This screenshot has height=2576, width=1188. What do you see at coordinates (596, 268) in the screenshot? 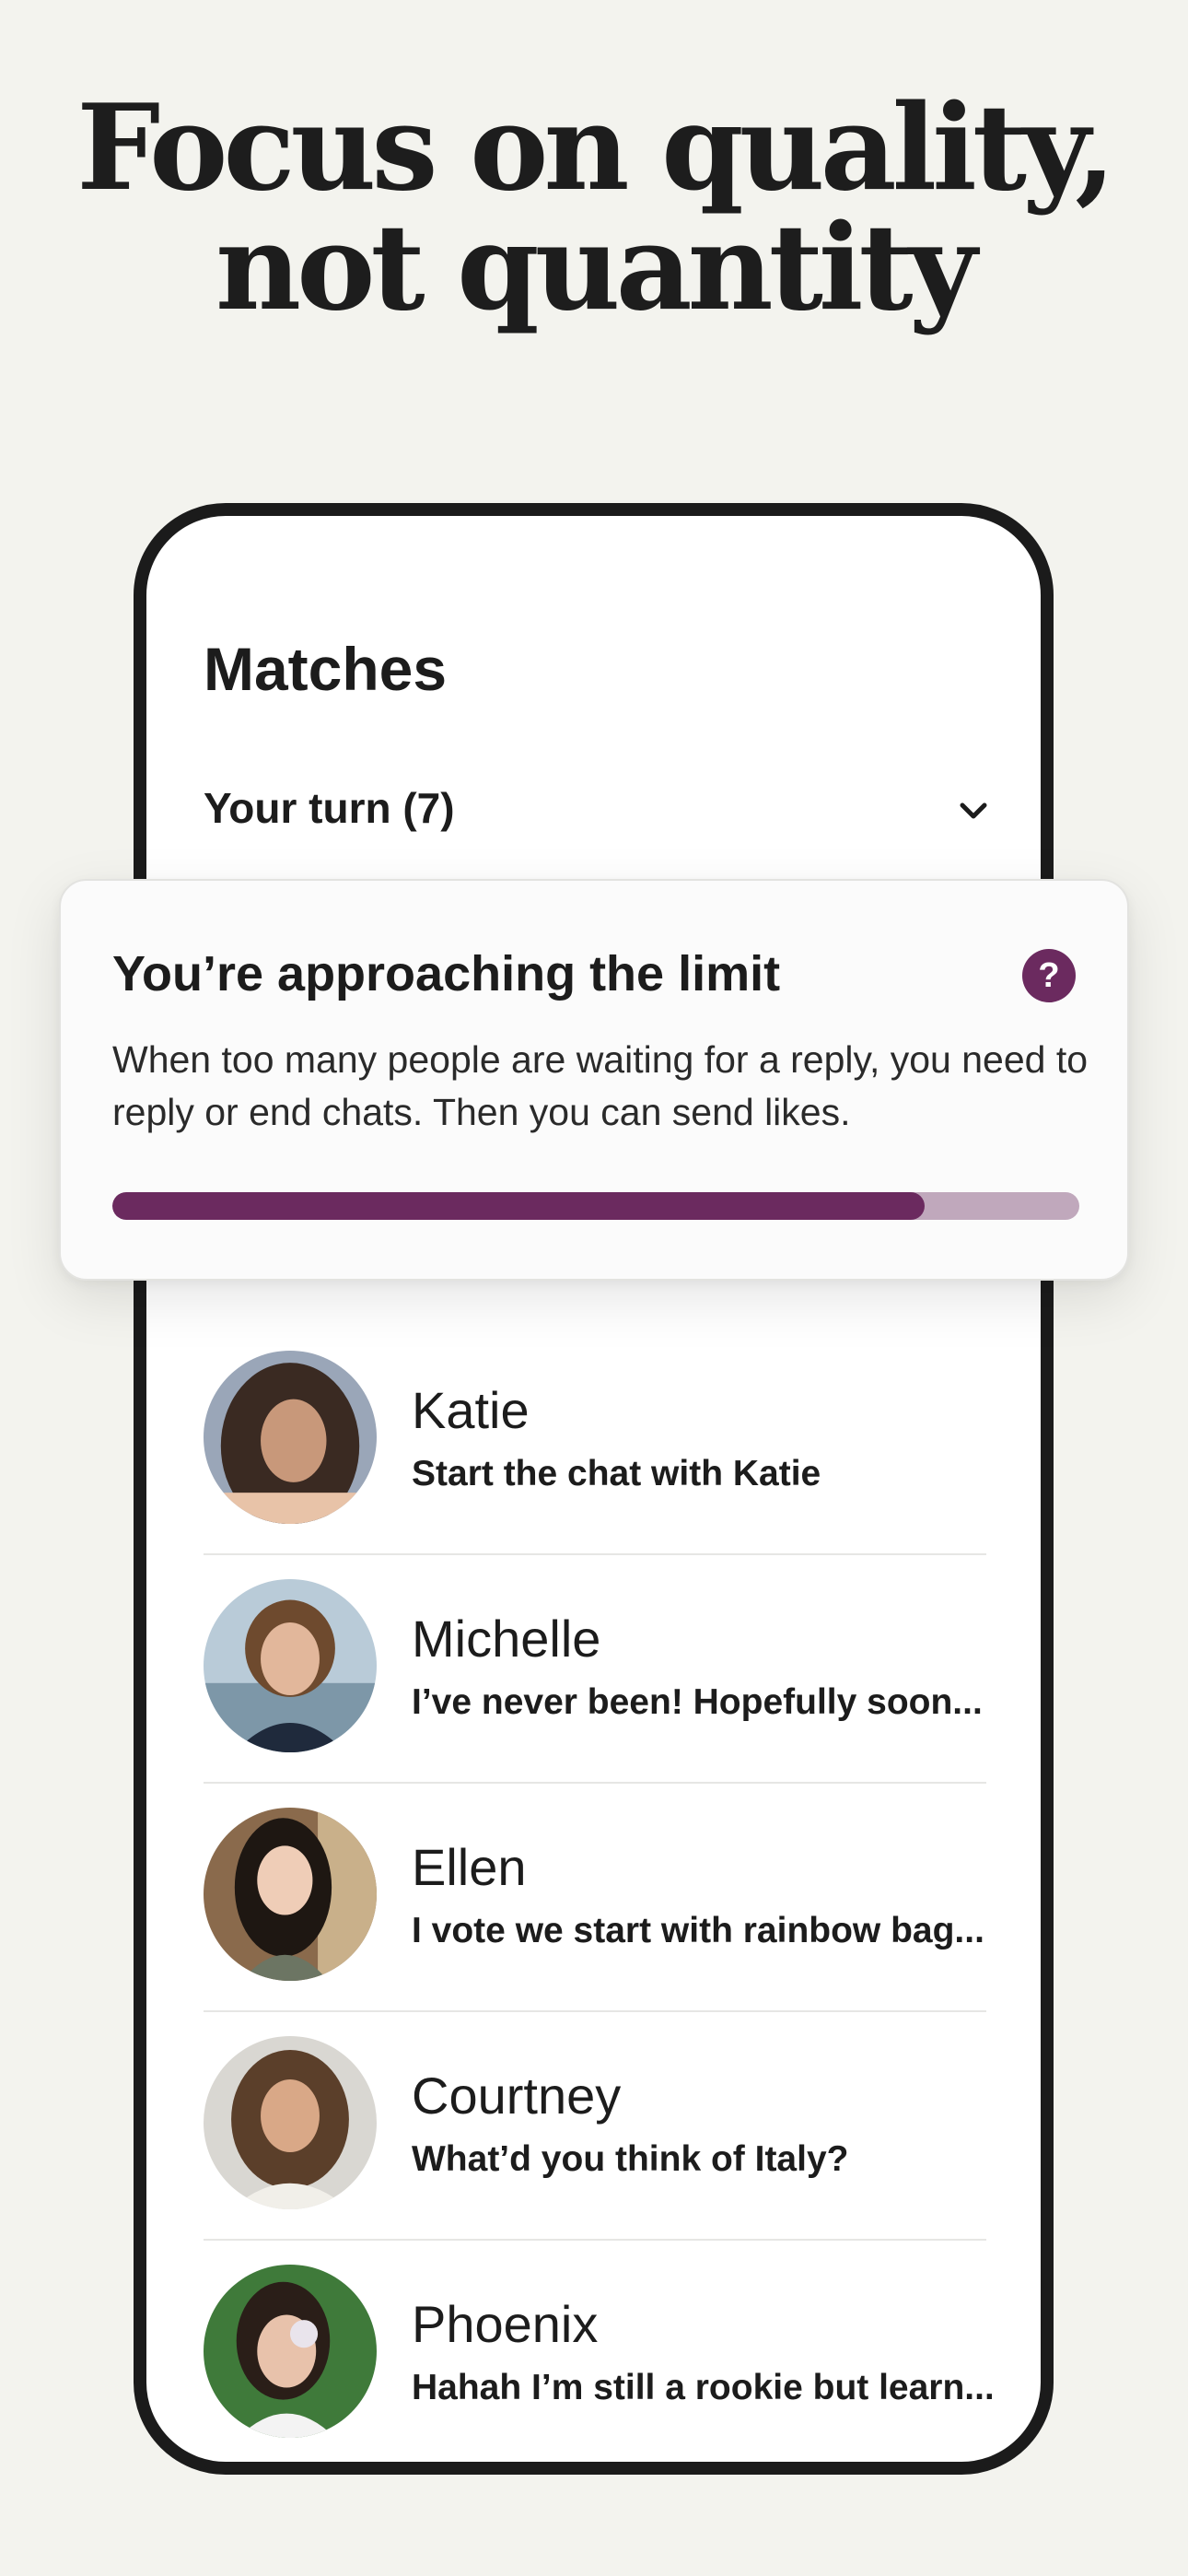
I see `headline-line-2: not quantity` at bounding box center [596, 268].